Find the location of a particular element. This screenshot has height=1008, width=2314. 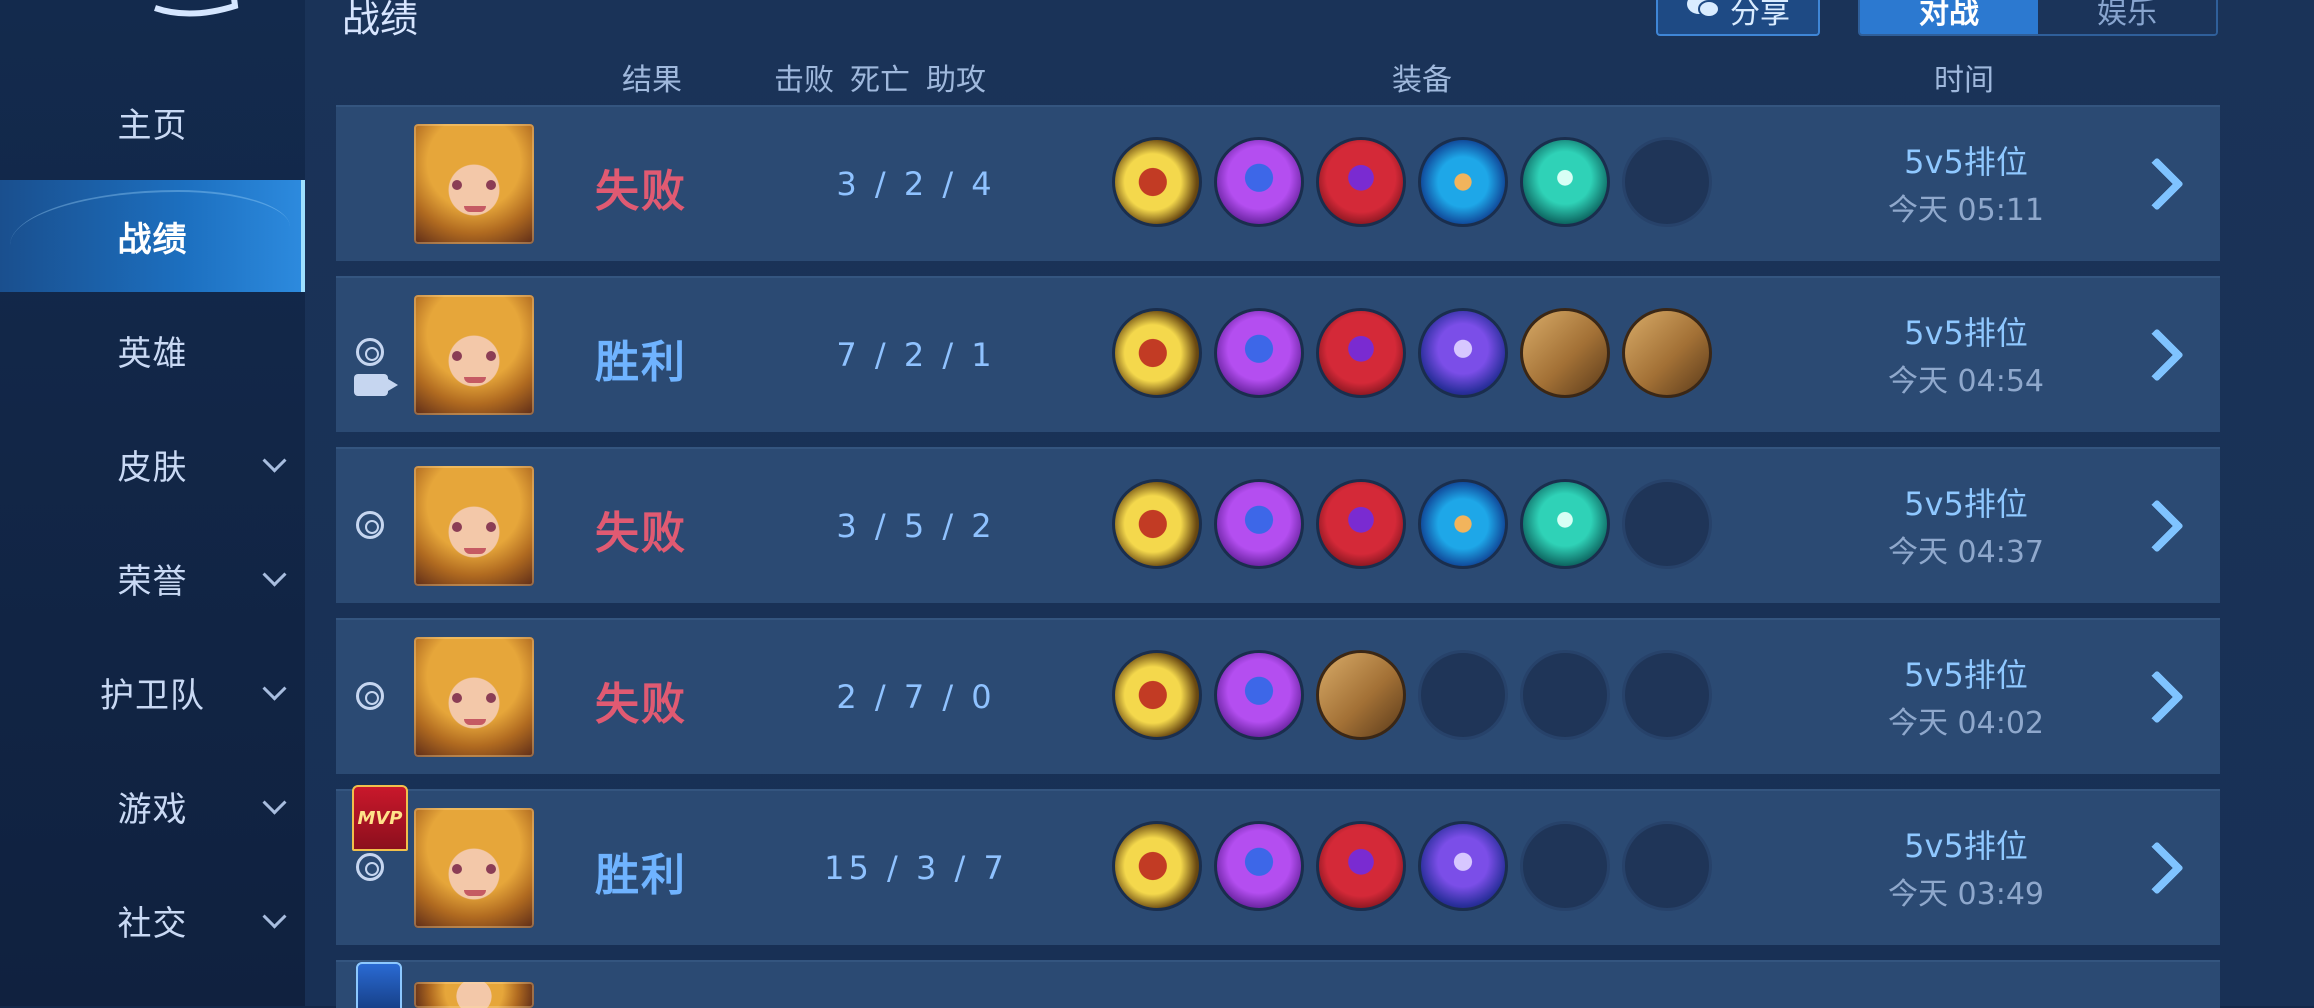

sidebar-item-label: 皮肤 is located at coordinates (152, 467).